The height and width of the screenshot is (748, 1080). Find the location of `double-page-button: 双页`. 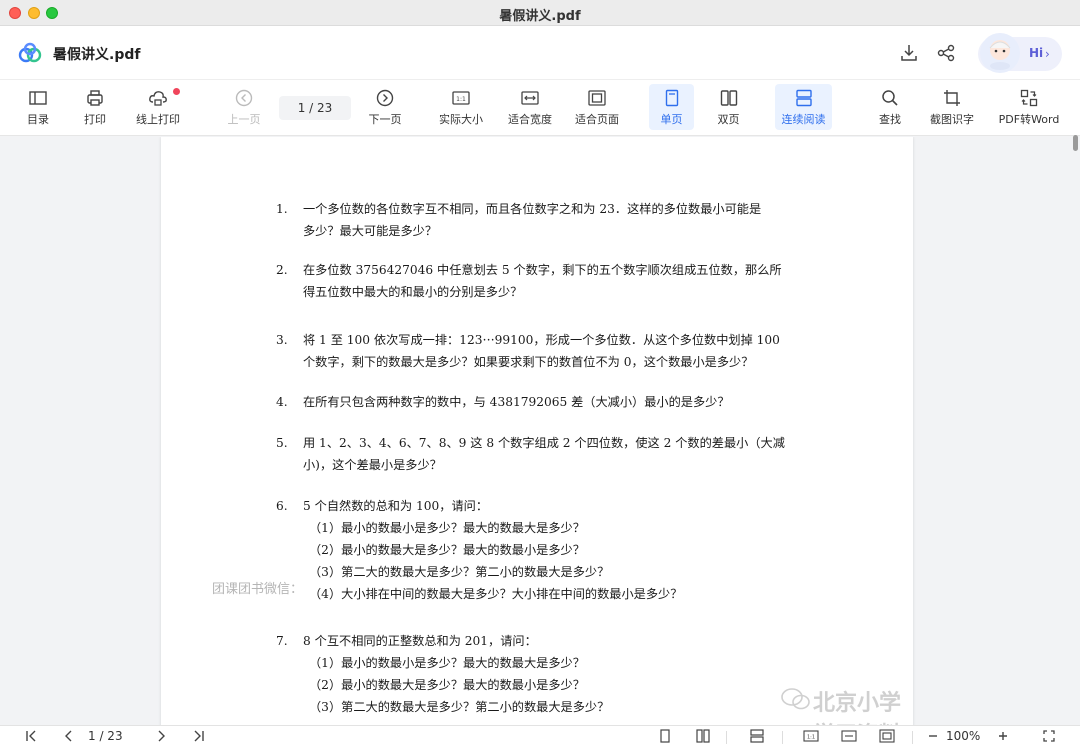

double-page-button: 双页 is located at coordinates (728, 107).